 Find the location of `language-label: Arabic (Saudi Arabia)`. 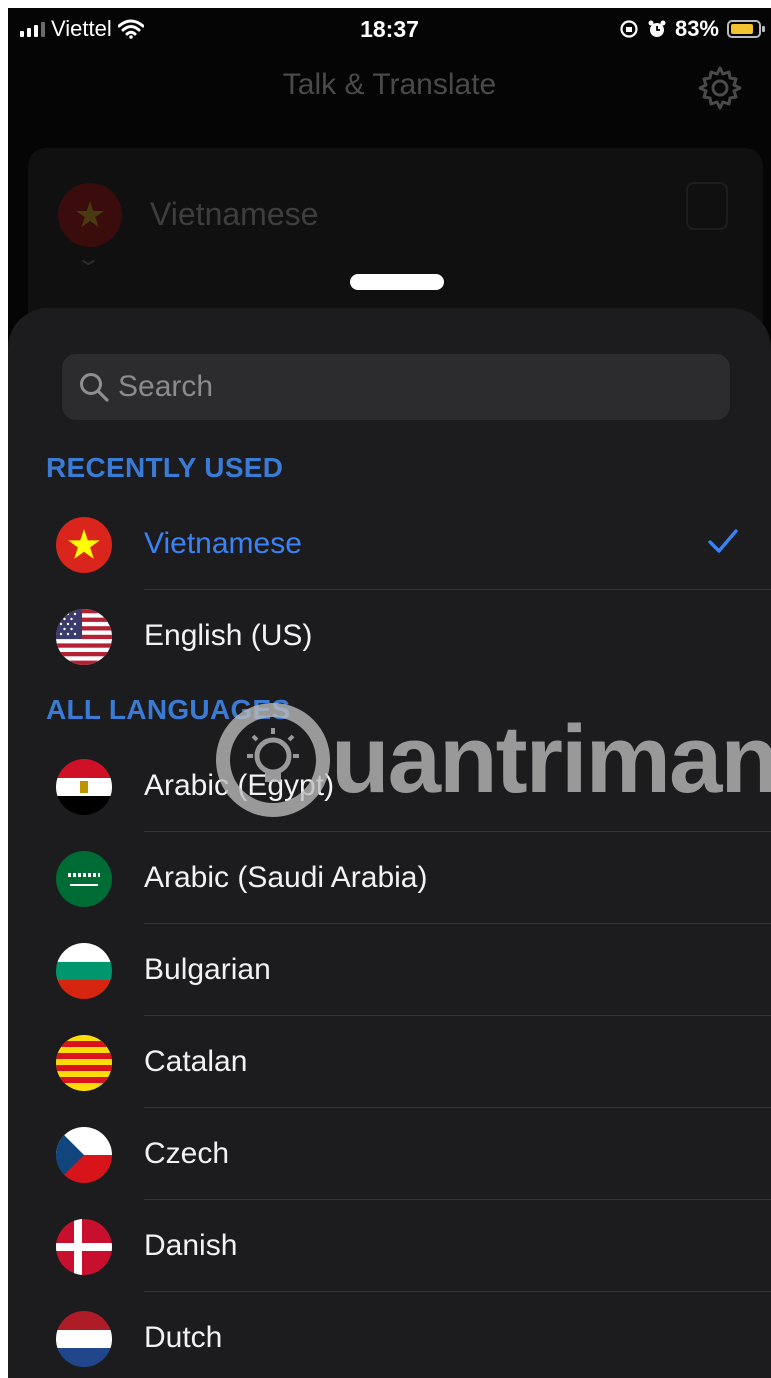

language-label: Arabic (Saudi Arabia) is located at coordinates (286, 877).